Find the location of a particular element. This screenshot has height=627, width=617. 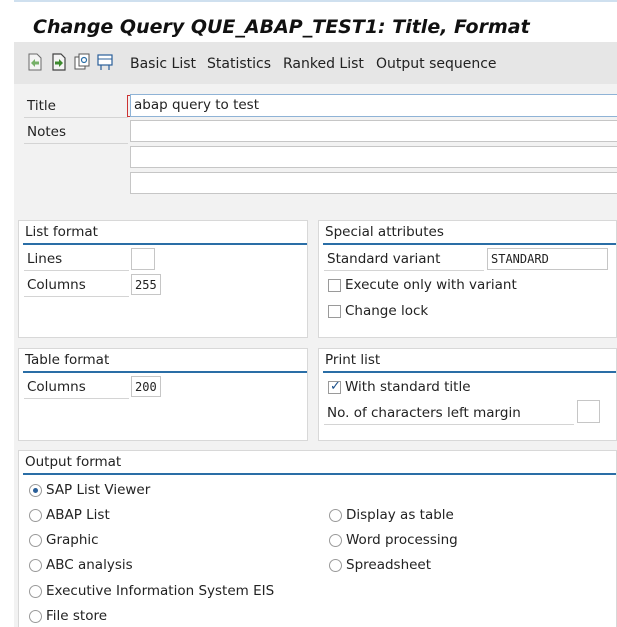

output-sequence-button: Output sequence is located at coordinates (436, 64).